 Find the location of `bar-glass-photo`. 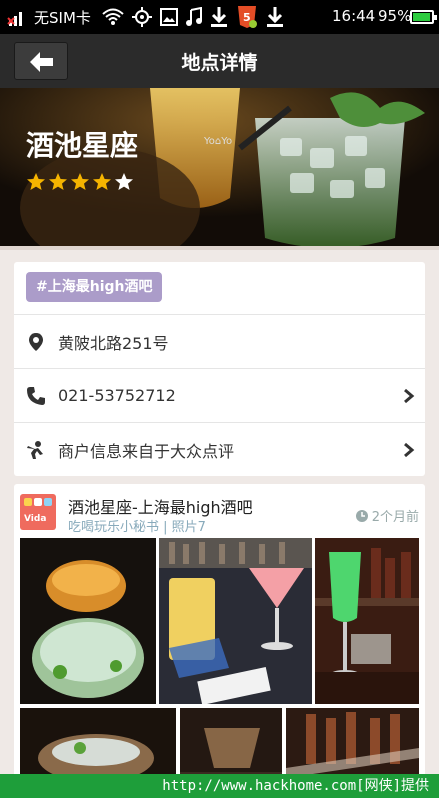

bar-glass-photo is located at coordinates (231, 746).